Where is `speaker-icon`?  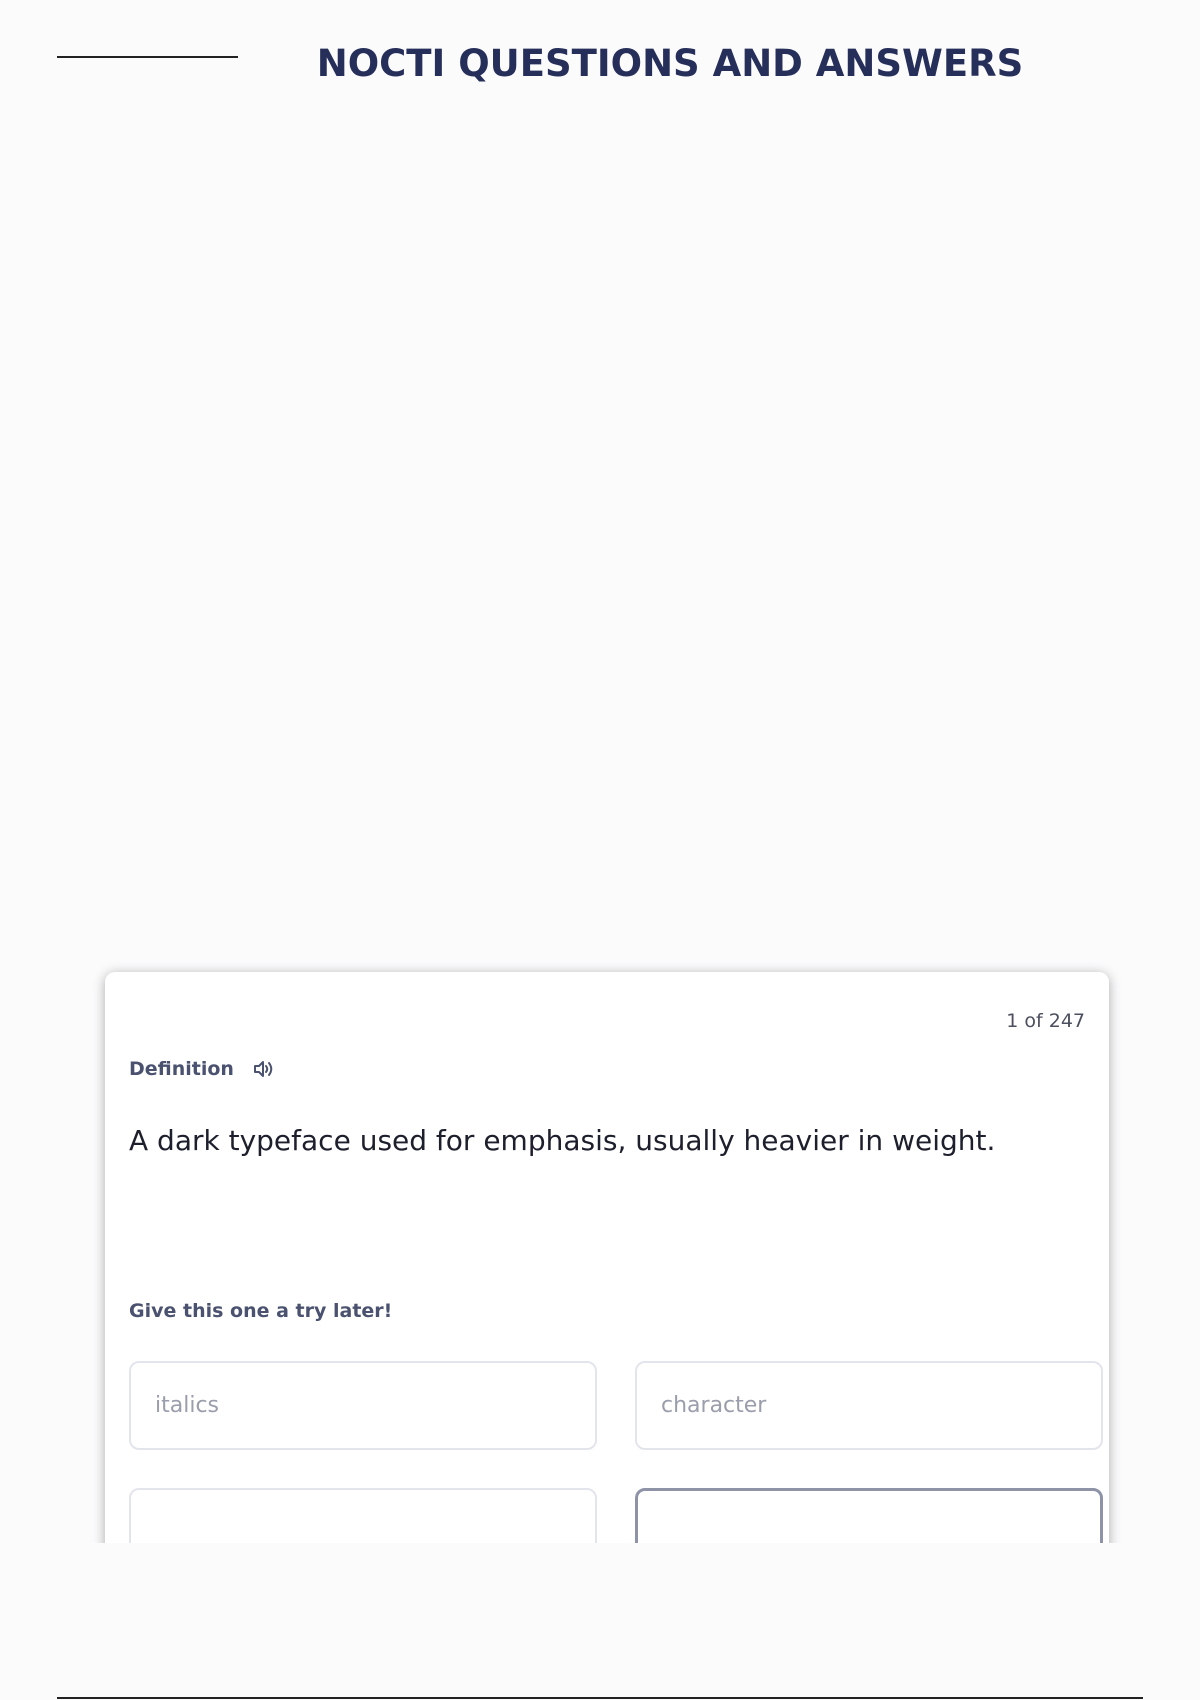 speaker-icon is located at coordinates (264, 1069).